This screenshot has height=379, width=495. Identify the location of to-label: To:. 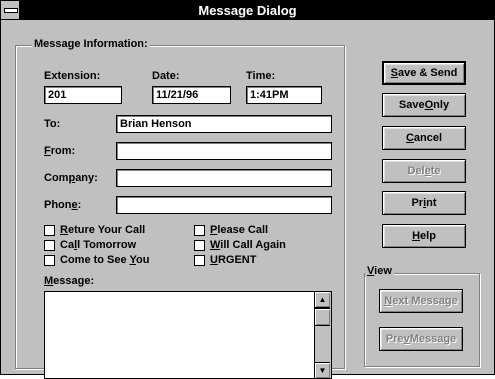
(52, 124).